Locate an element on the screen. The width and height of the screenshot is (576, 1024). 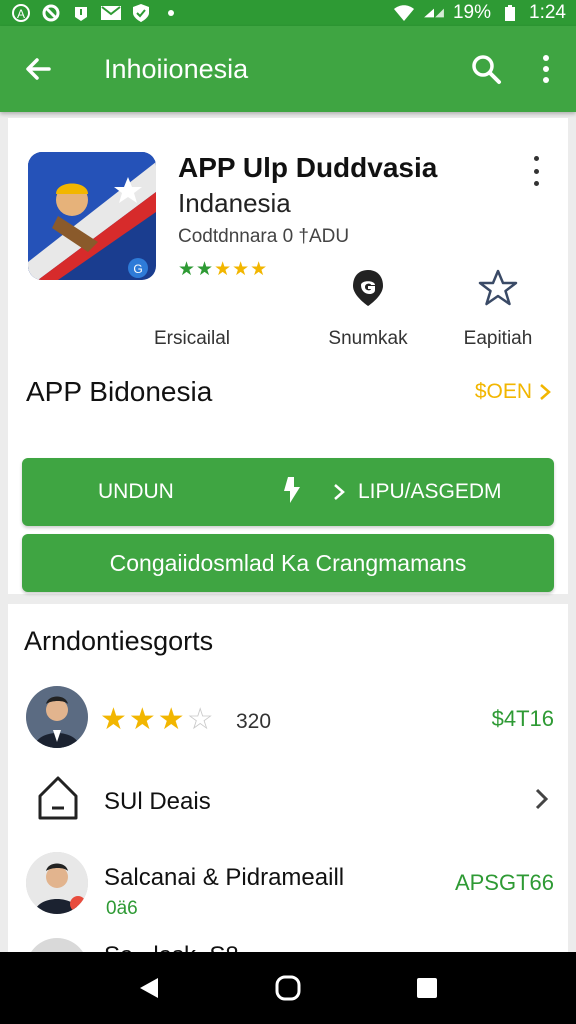
nav-back-button is located at coordinates (149, 988).